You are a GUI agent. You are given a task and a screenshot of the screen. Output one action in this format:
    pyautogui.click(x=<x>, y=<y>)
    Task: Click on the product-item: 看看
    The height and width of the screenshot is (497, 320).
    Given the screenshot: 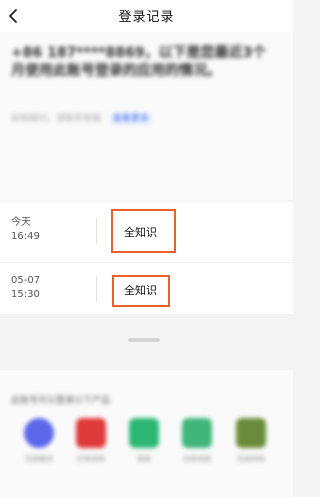 What is the action you would take?
    pyautogui.click(x=144, y=441)
    